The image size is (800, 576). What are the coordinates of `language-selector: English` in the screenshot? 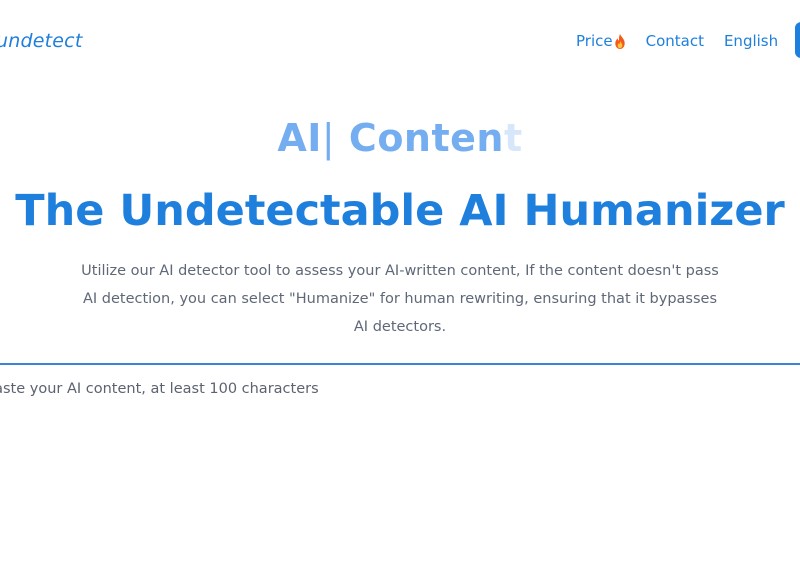 It's located at (751, 41).